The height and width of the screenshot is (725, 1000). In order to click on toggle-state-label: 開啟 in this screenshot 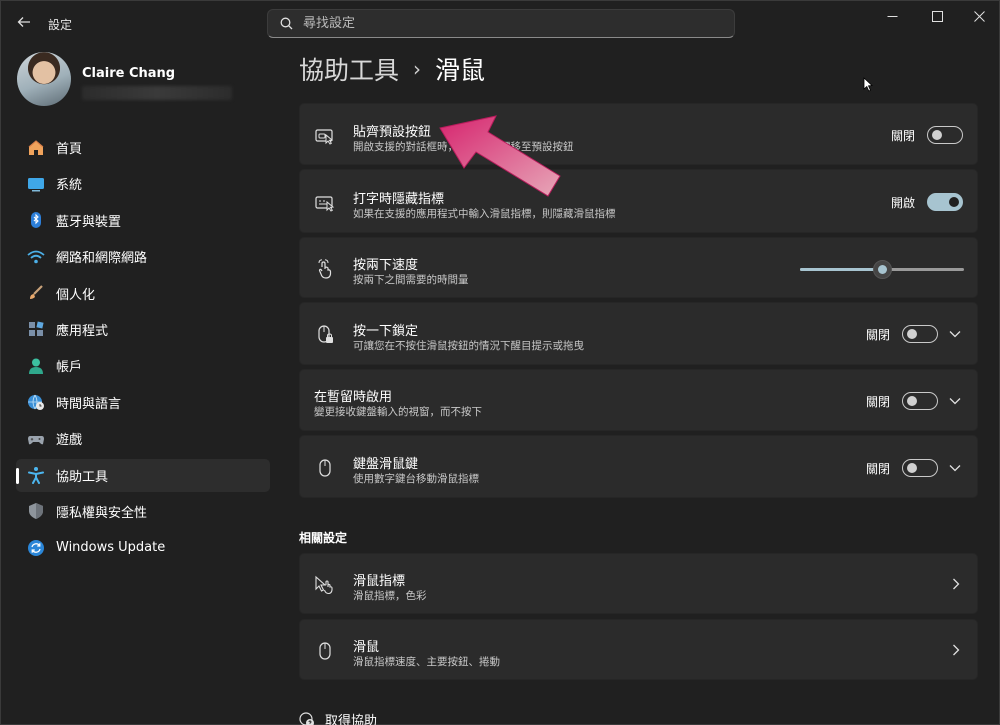, I will do `click(903, 203)`.